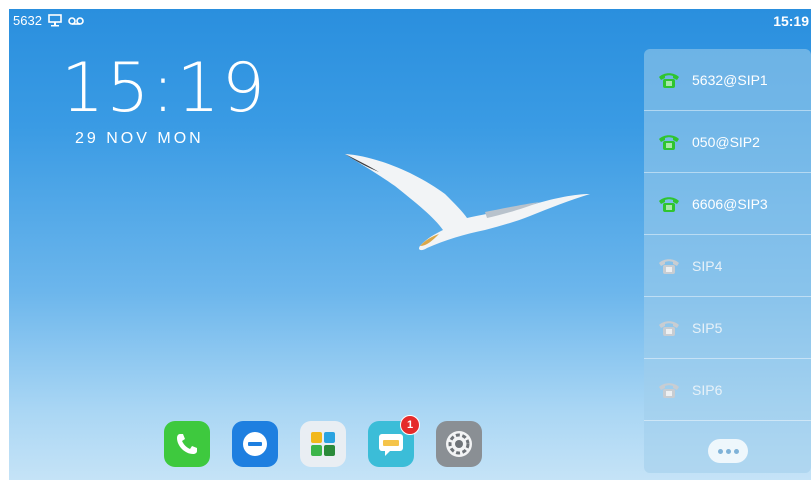  What do you see at coordinates (465, 204) in the screenshot?
I see `seagull-image` at bounding box center [465, 204].